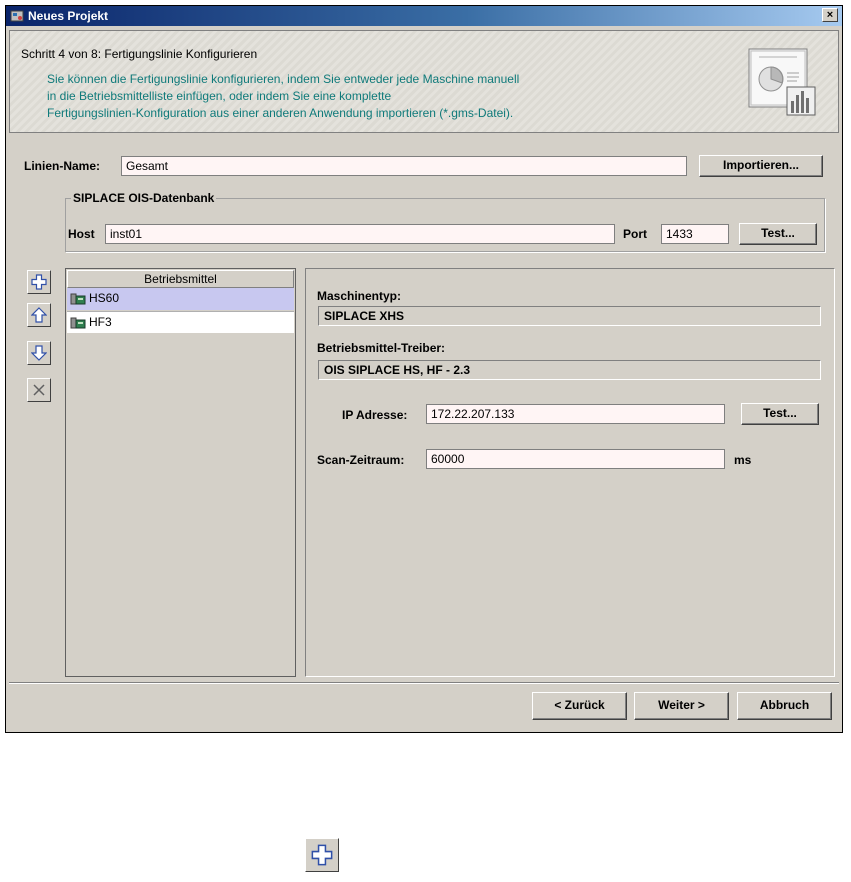 This screenshot has width=851, height=882. I want to click on ip-address-field, so click(575, 414).